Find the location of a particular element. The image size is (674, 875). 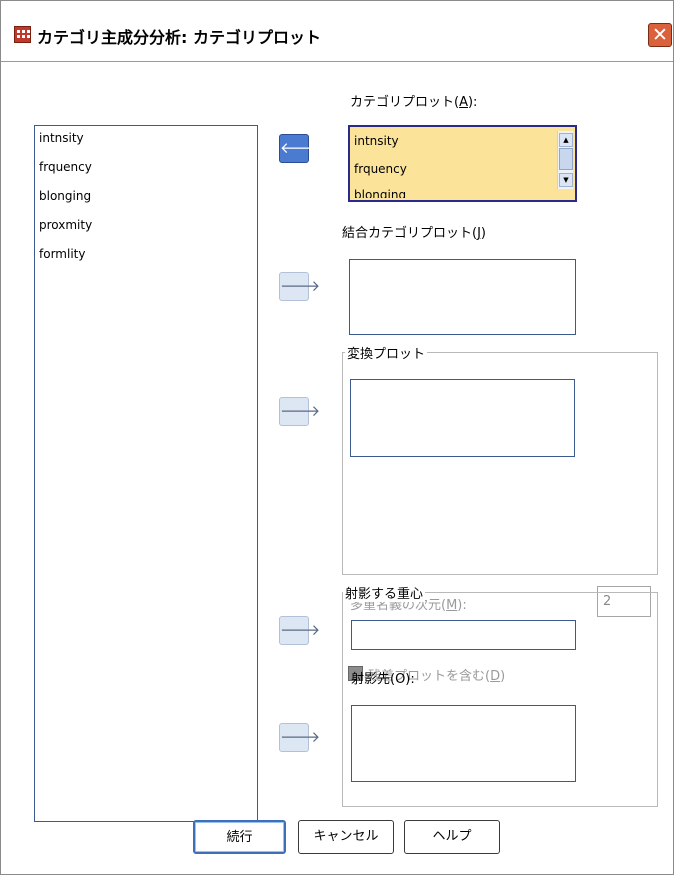

scroll-thumb is located at coordinates (566, 159).